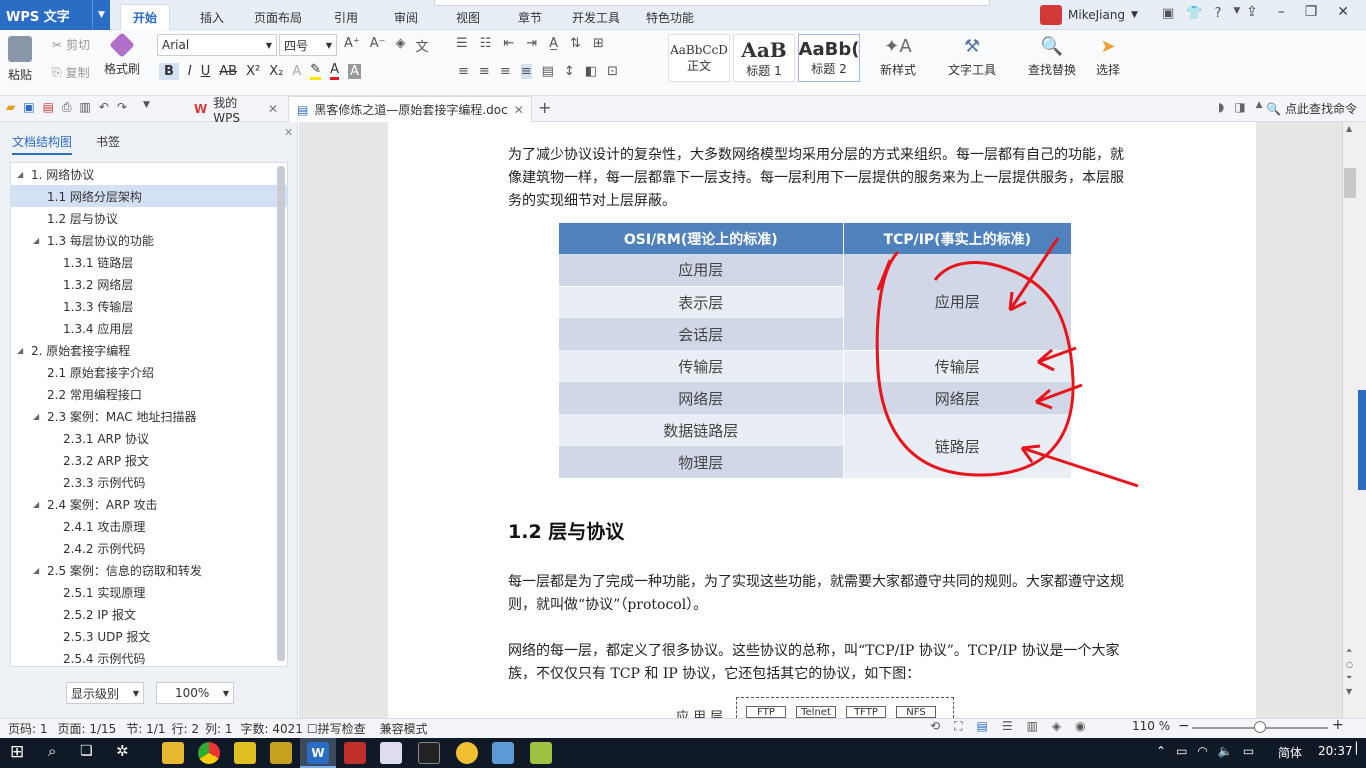 The width and height of the screenshot is (1366, 768). Describe the element at coordinates (308, 45) in the screenshot. I see `font-size-select: 四号 ▼` at that location.